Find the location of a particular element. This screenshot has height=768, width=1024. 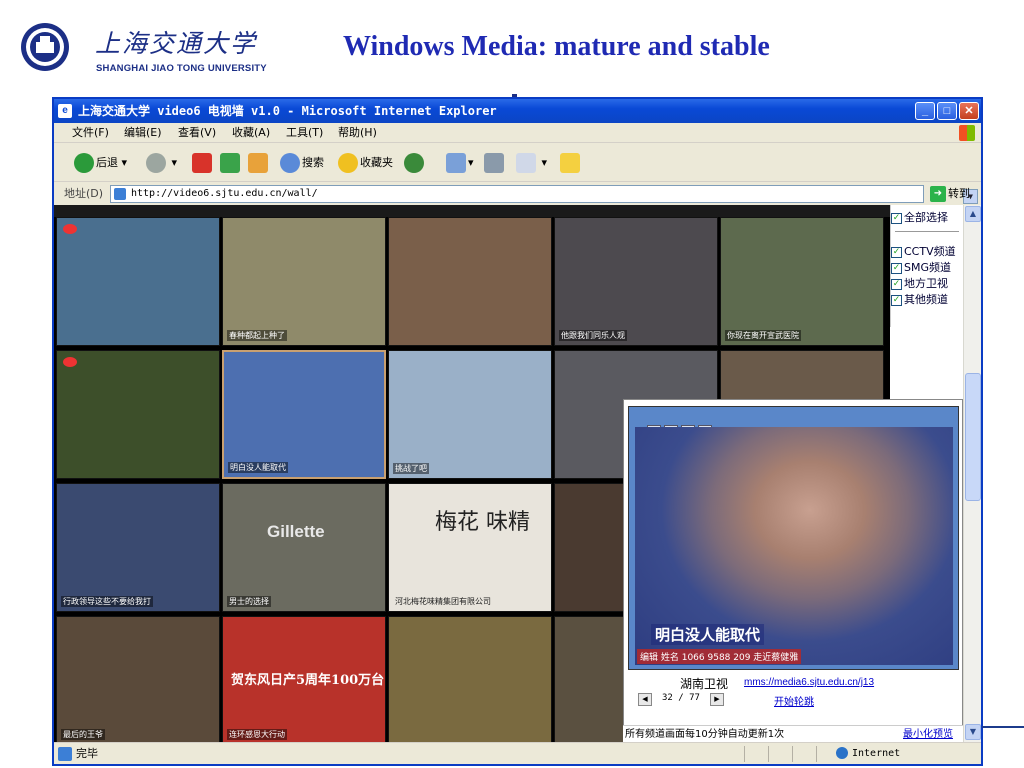

channel-thumbnail: 梅花 味精 河北梅花味精集团有限公司 is located at coordinates (470, 547).